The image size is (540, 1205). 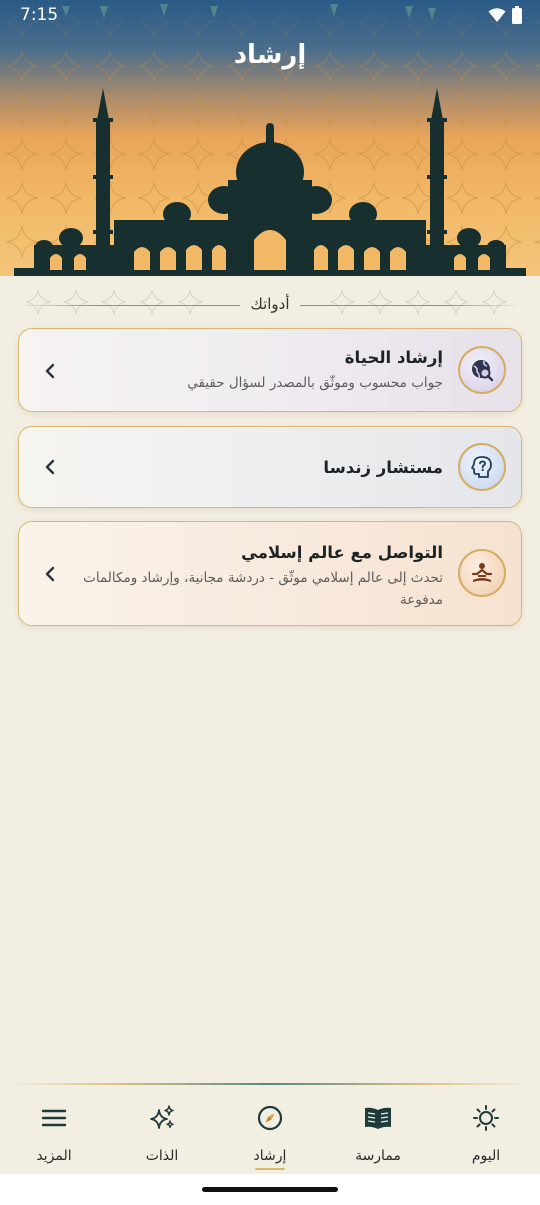 What do you see at coordinates (383, 467) in the screenshot?
I see `card-title: مستشار زندسا` at bounding box center [383, 467].